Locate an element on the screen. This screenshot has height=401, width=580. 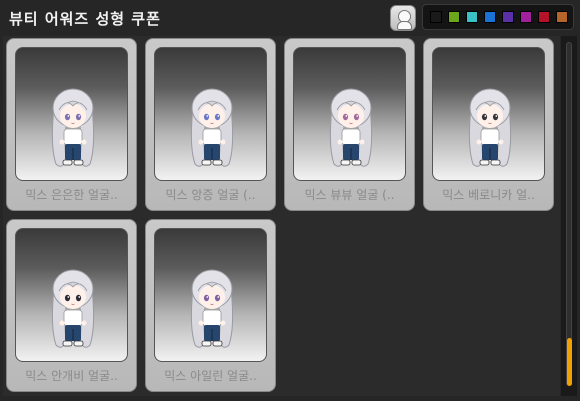
coupon-card: 믹스 은은한 얼굴.. is located at coordinates (71, 124).